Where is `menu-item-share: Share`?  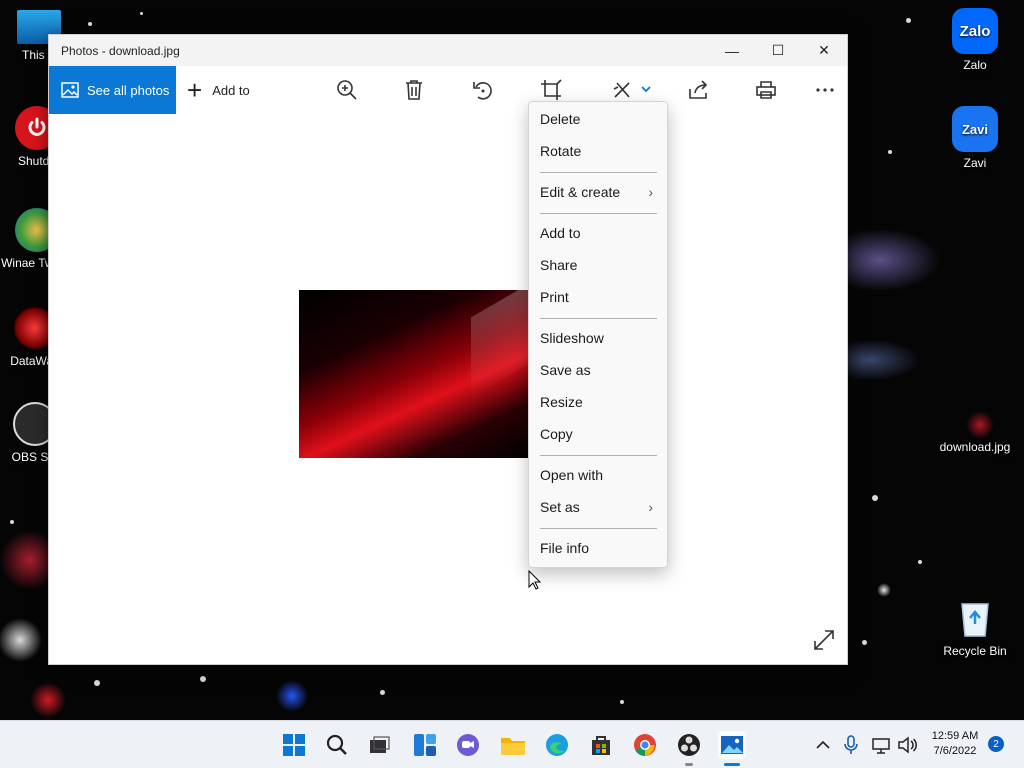
menu-item-share: Share is located at coordinates (598, 265).